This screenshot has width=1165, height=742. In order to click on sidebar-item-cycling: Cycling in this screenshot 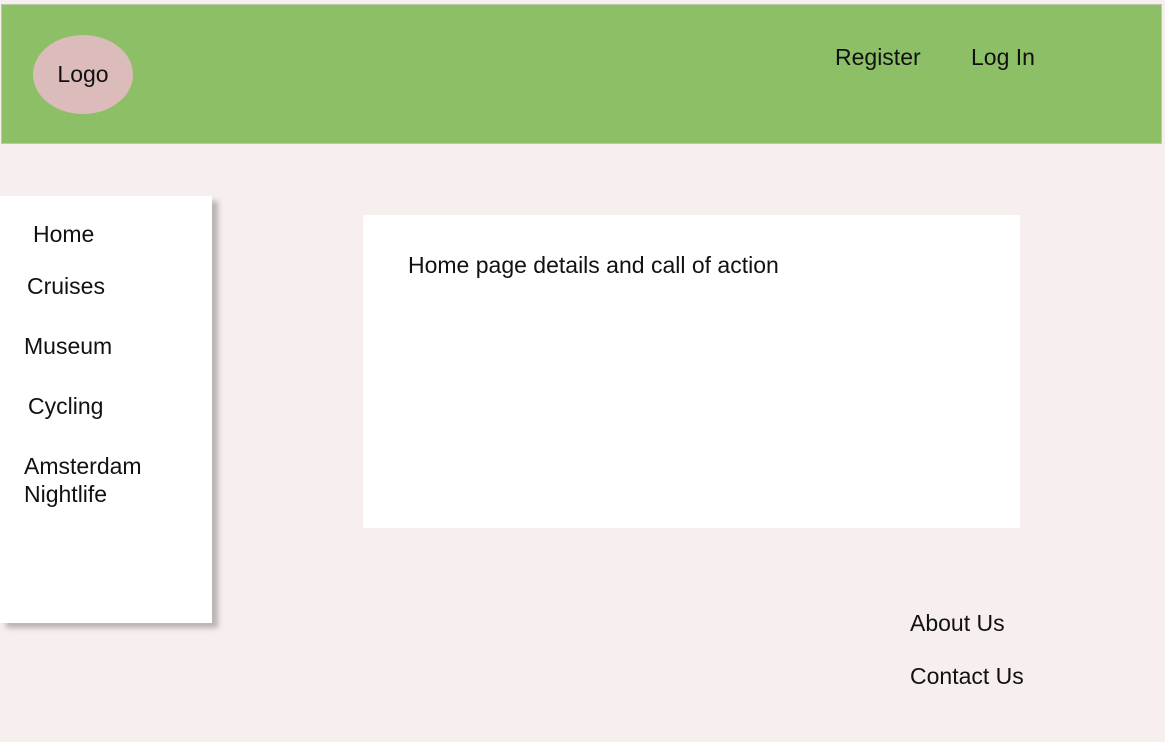, I will do `click(65, 406)`.